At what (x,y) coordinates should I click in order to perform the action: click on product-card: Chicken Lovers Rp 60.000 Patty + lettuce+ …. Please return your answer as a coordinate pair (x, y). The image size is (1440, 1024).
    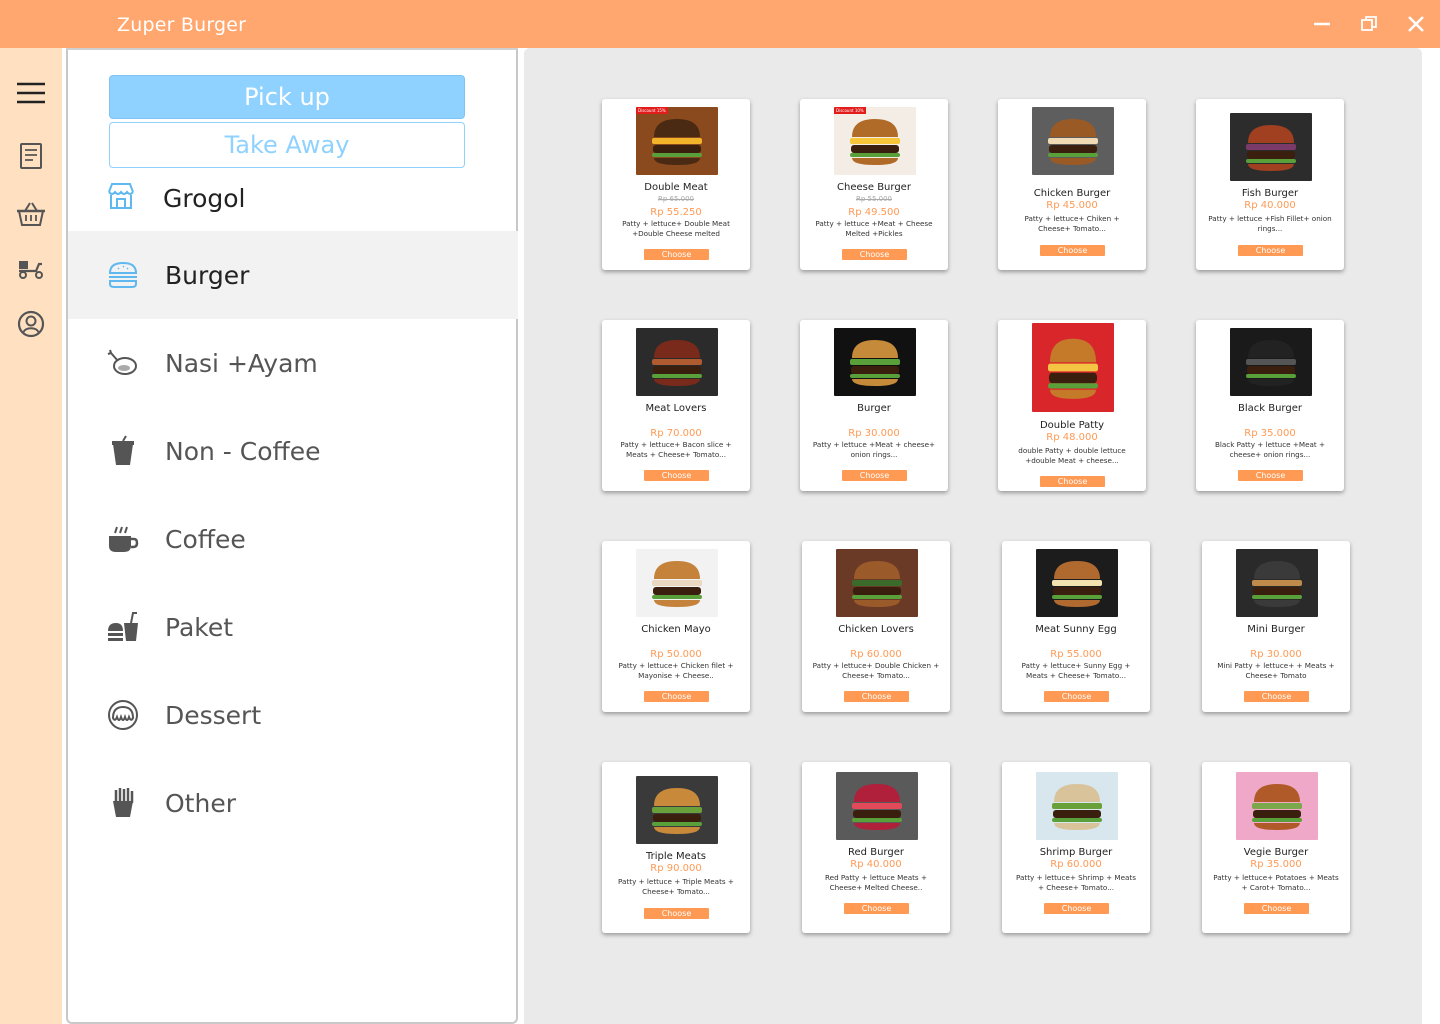
    Looking at the image, I should click on (876, 626).